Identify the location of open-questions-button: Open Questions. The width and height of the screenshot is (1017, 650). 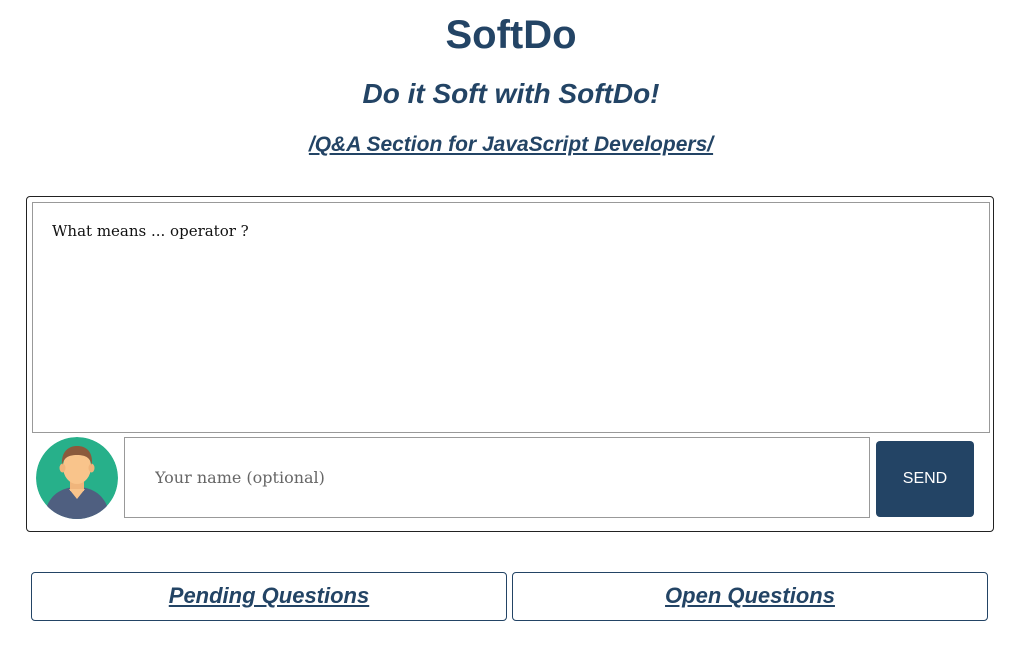
(750, 596).